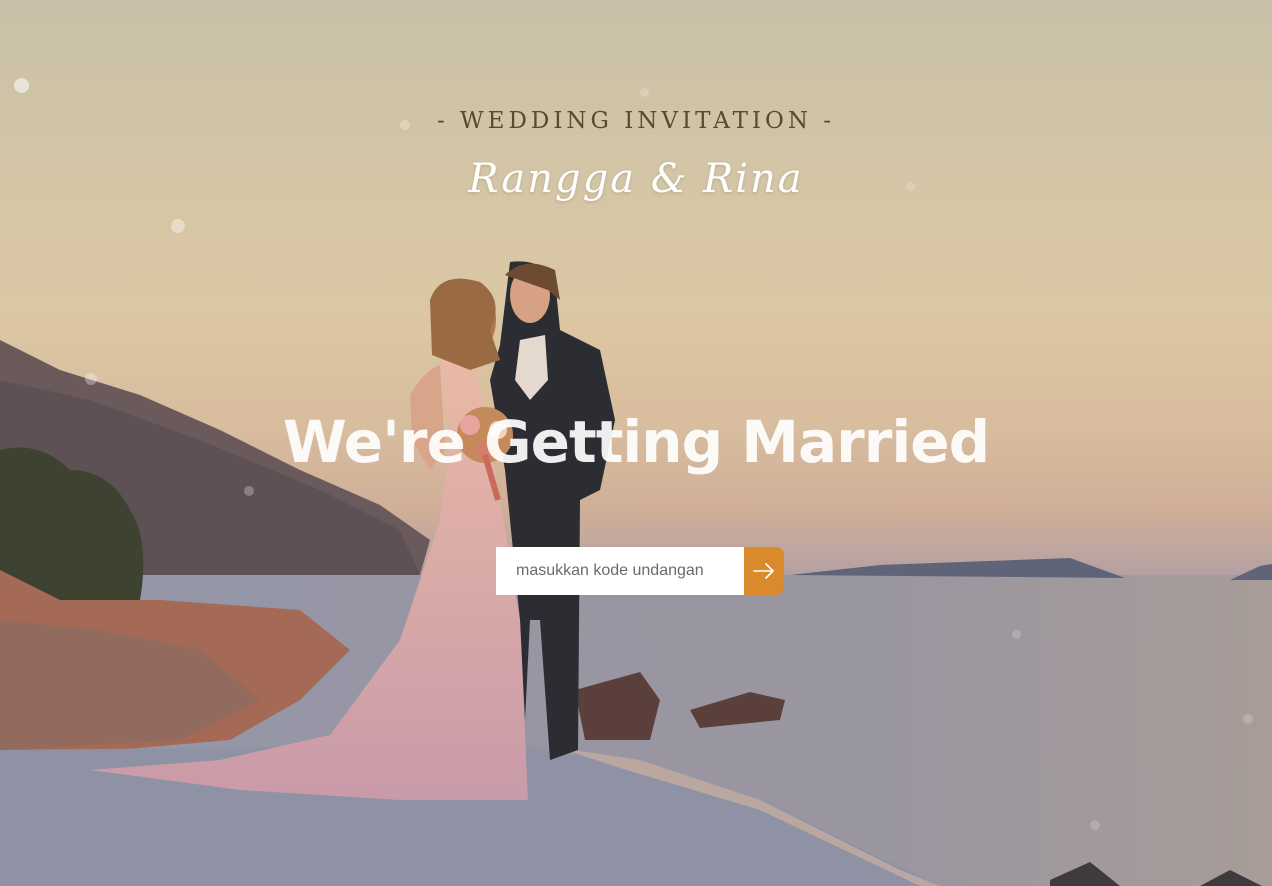 The width and height of the screenshot is (1272, 886). What do you see at coordinates (636, 442) in the screenshot?
I see `headline: We're Getting Married` at bounding box center [636, 442].